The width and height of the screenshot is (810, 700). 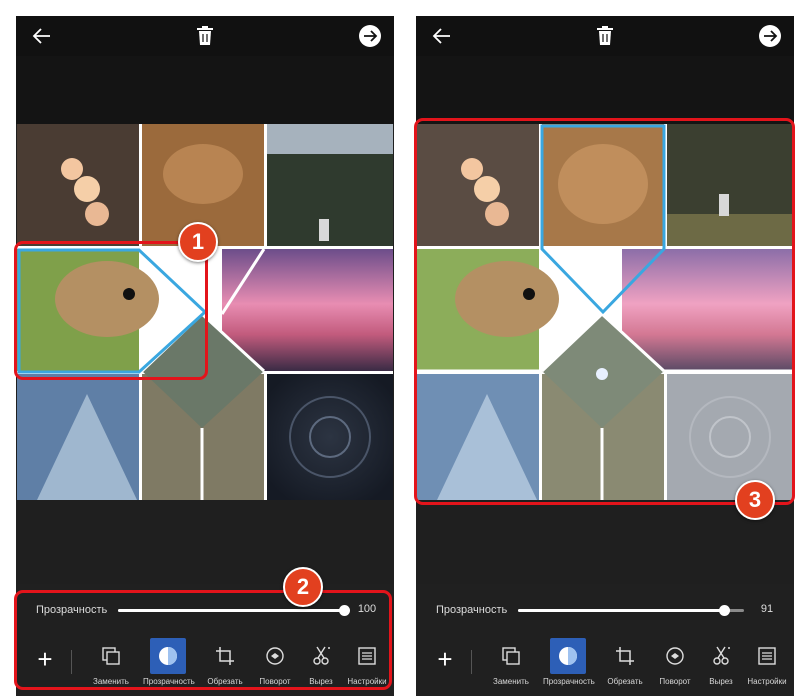 What do you see at coordinates (445, 659) in the screenshot?
I see `add-photo-button: +` at bounding box center [445, 659].